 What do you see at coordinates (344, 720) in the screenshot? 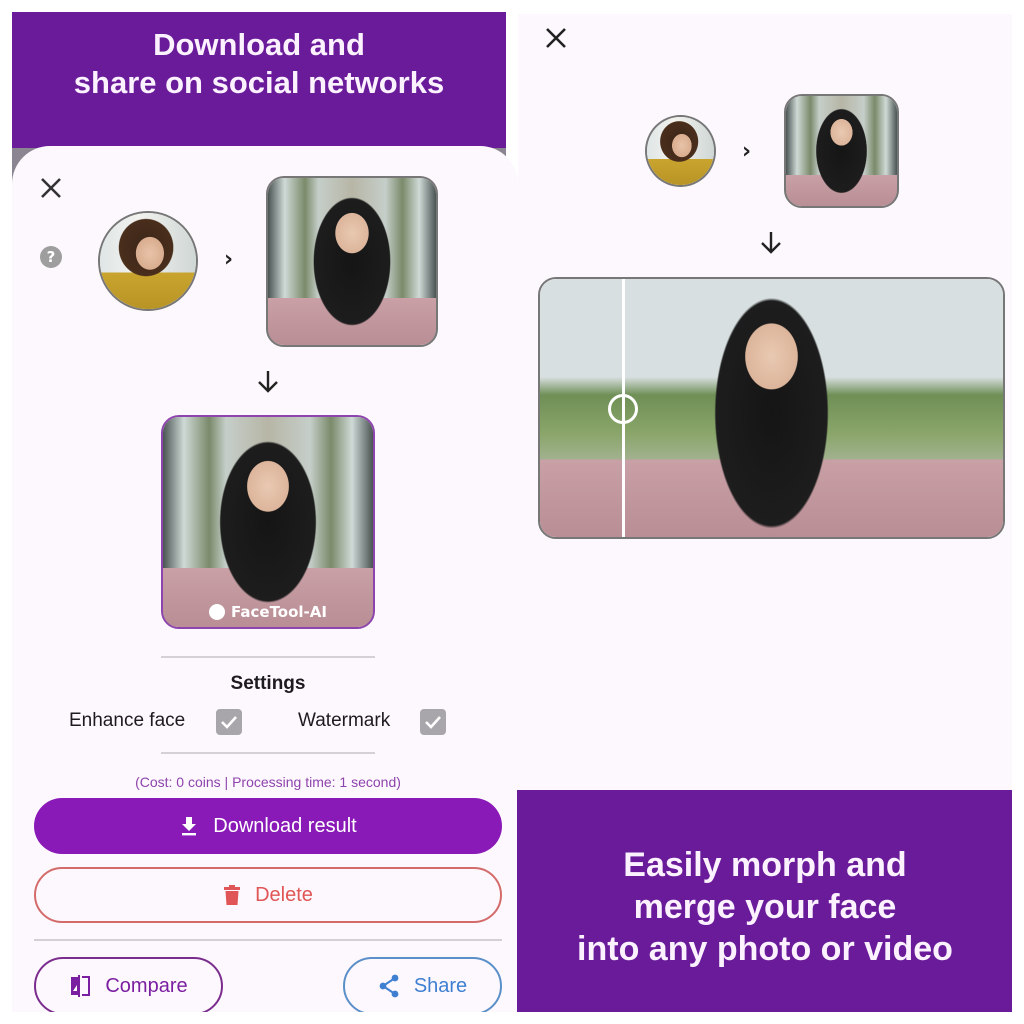
I see `watermark-label: Watermark` at bounding box center [344, 720].